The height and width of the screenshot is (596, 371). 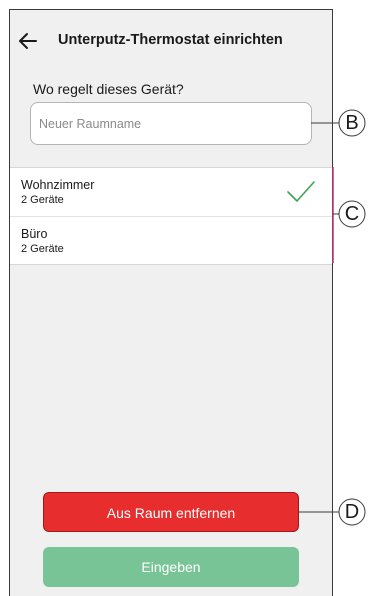 I want to click on callout-label-d: D, so click(x=352, y=512).